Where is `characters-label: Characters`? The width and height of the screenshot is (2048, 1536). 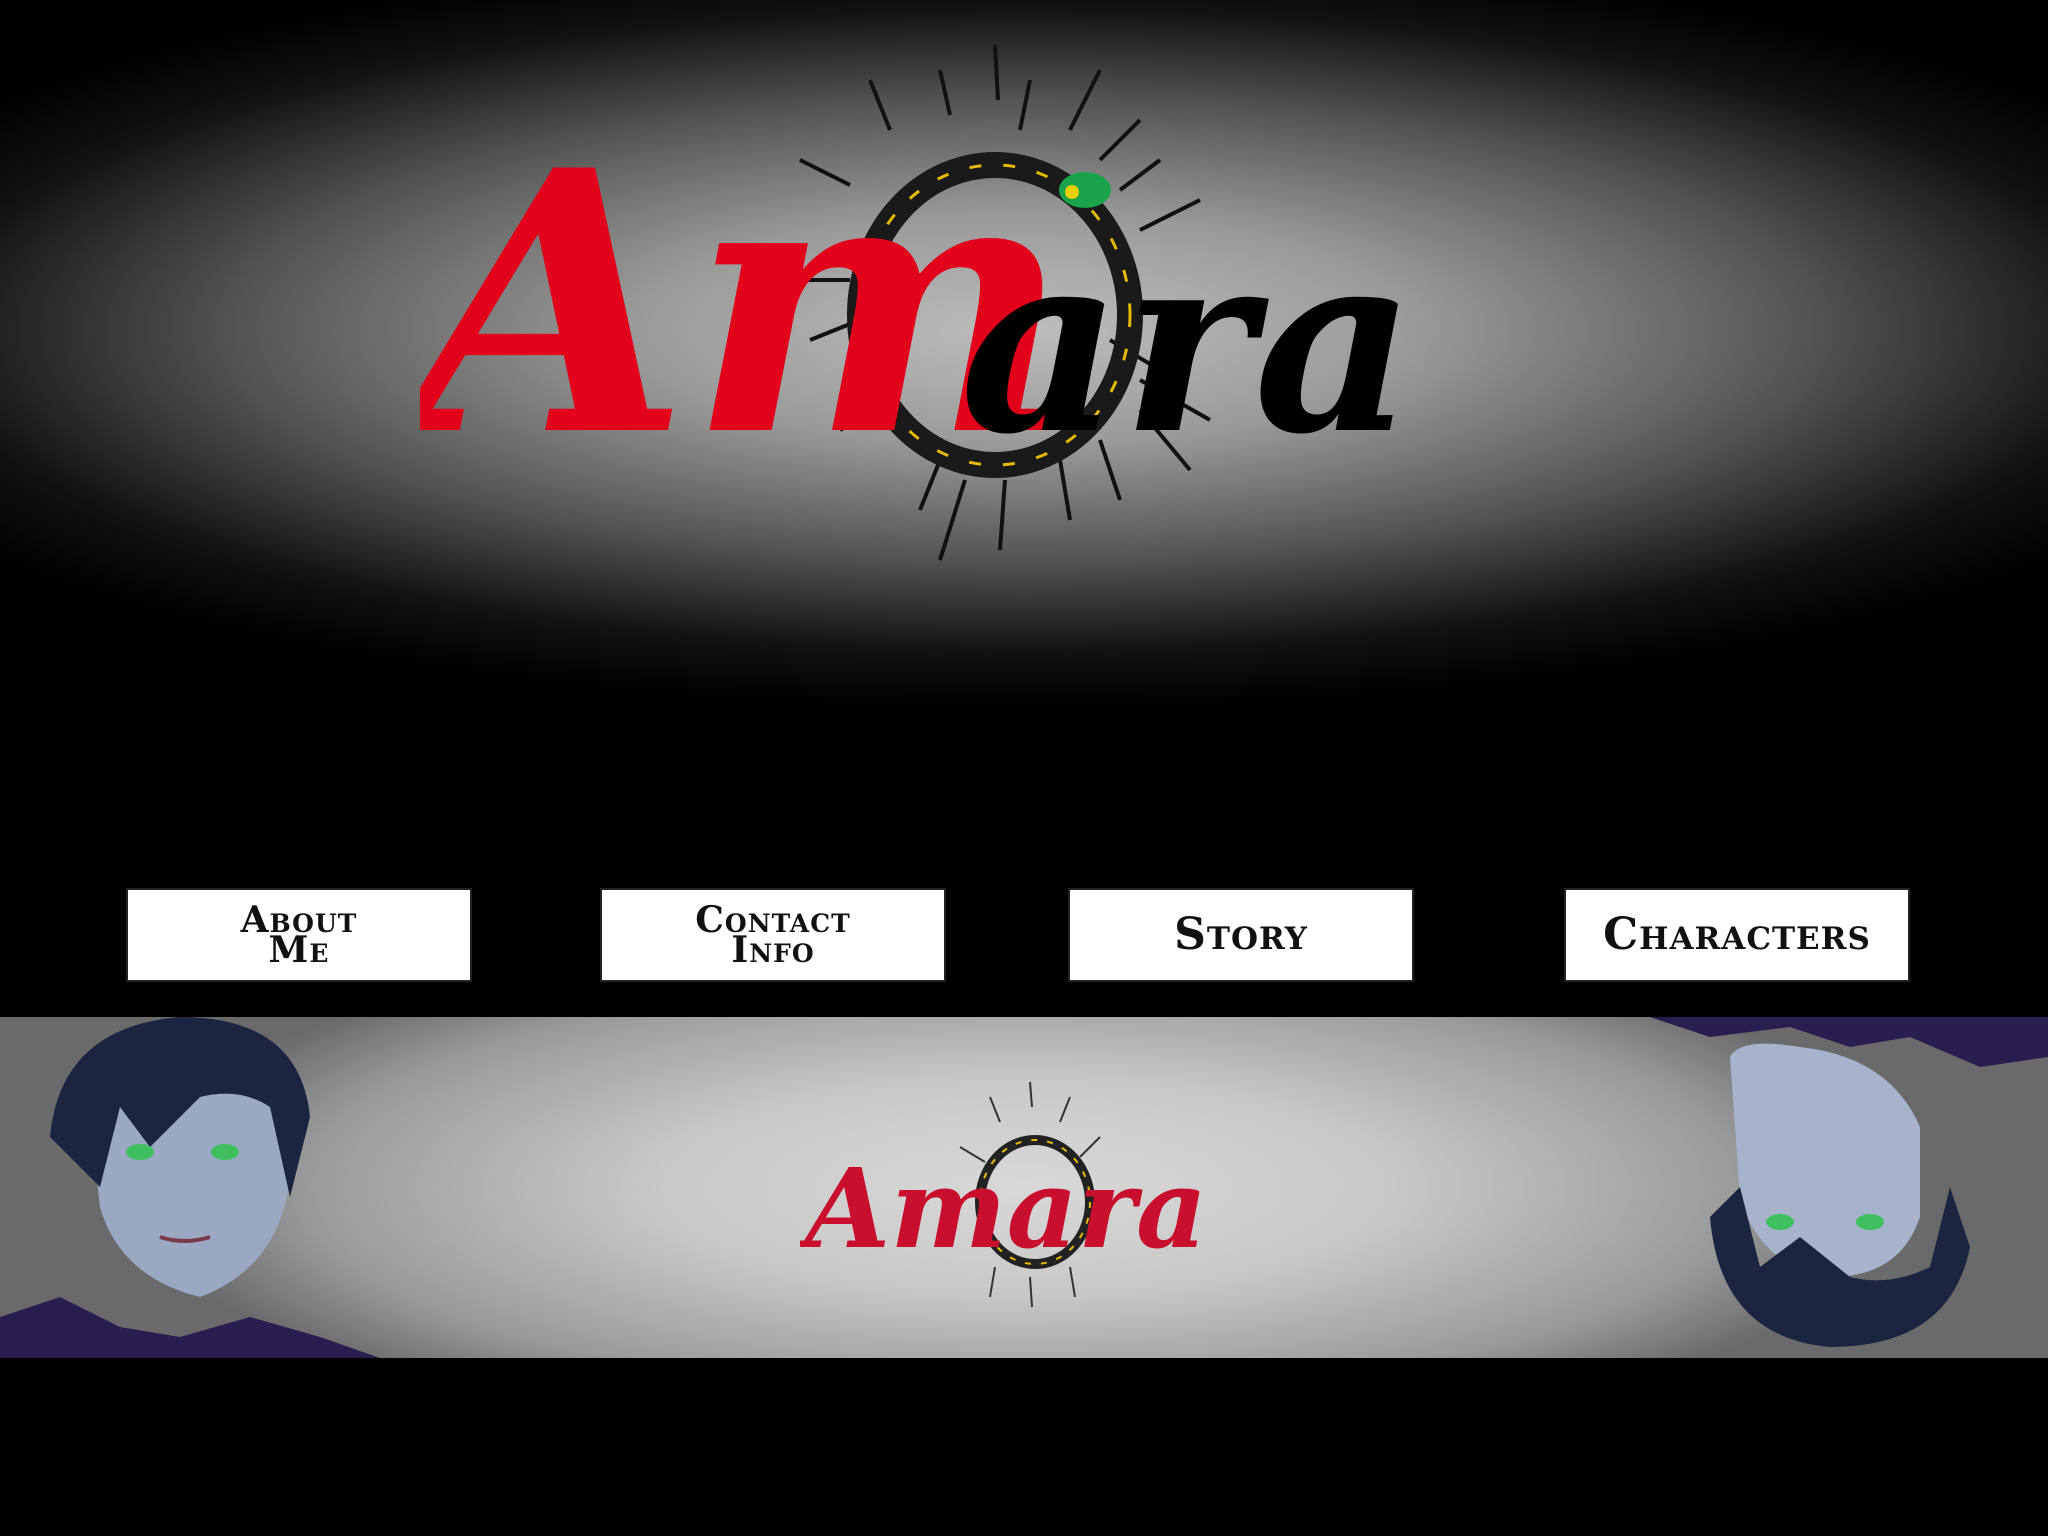 characters-label: Characters is located at coordinates (1737, 934).